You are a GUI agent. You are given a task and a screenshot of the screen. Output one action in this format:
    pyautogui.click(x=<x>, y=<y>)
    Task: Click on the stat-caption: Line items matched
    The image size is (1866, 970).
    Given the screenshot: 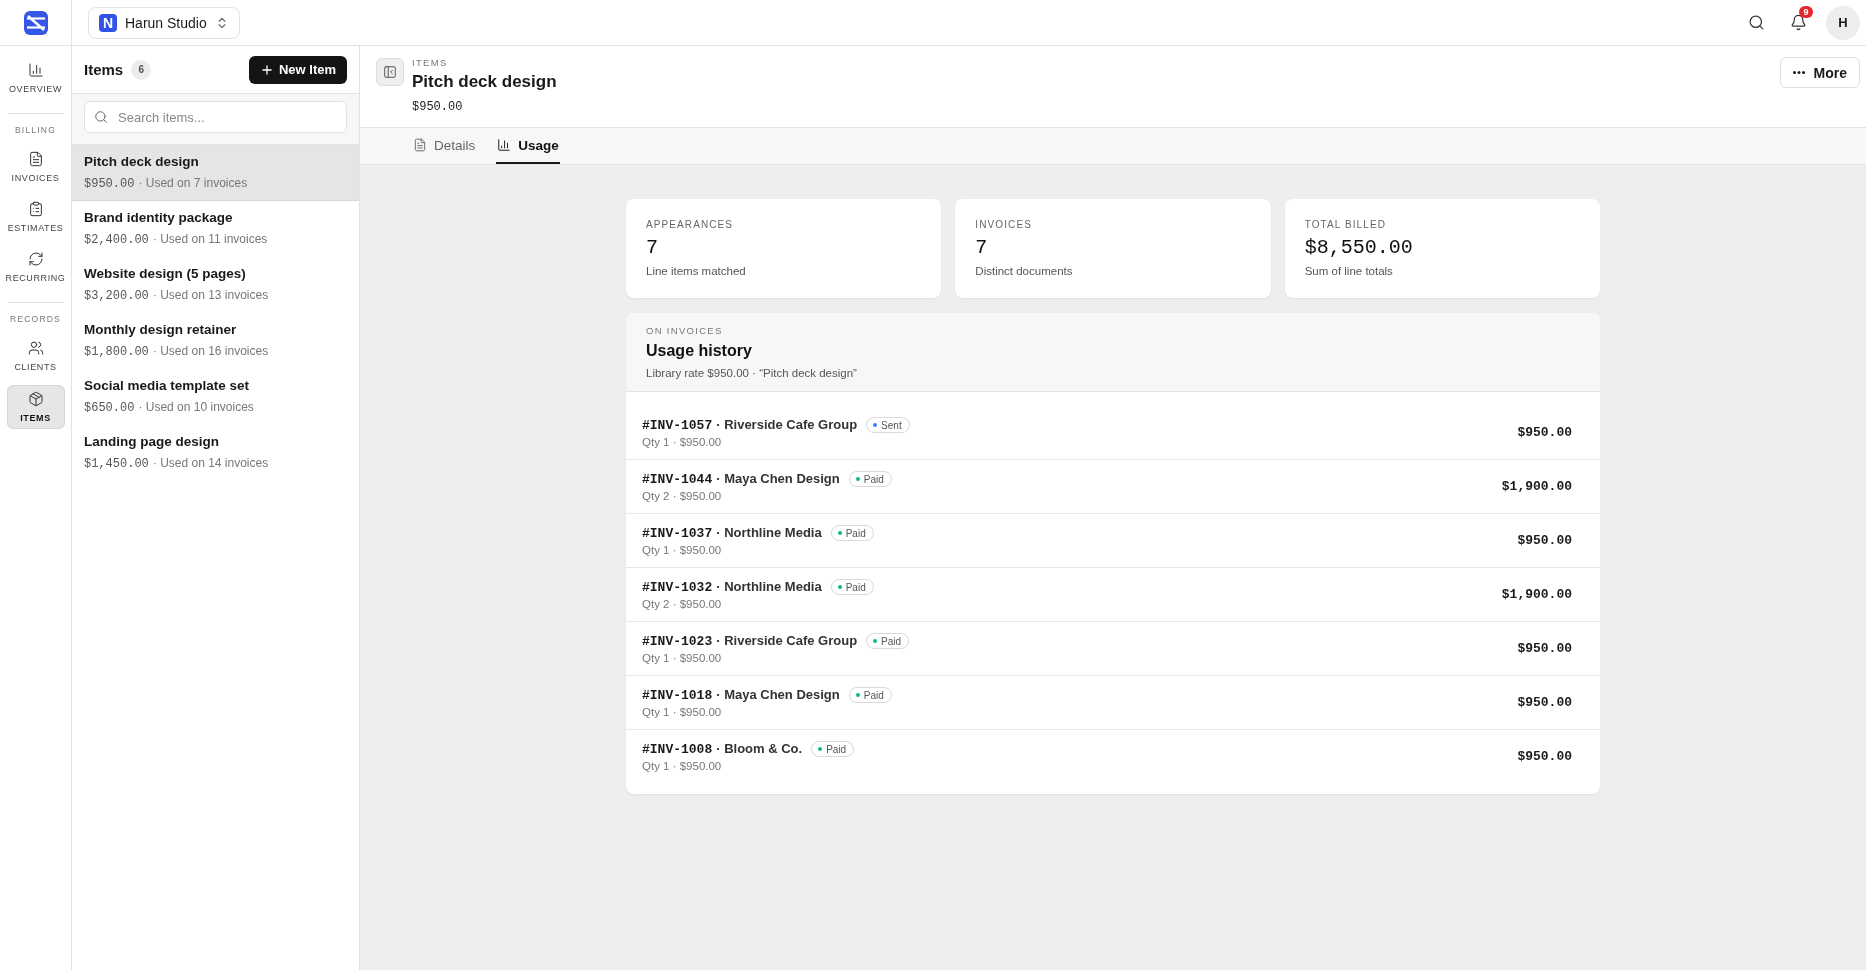 What is the action you would take?
    pyautogui.click(x=696, y=271)
    